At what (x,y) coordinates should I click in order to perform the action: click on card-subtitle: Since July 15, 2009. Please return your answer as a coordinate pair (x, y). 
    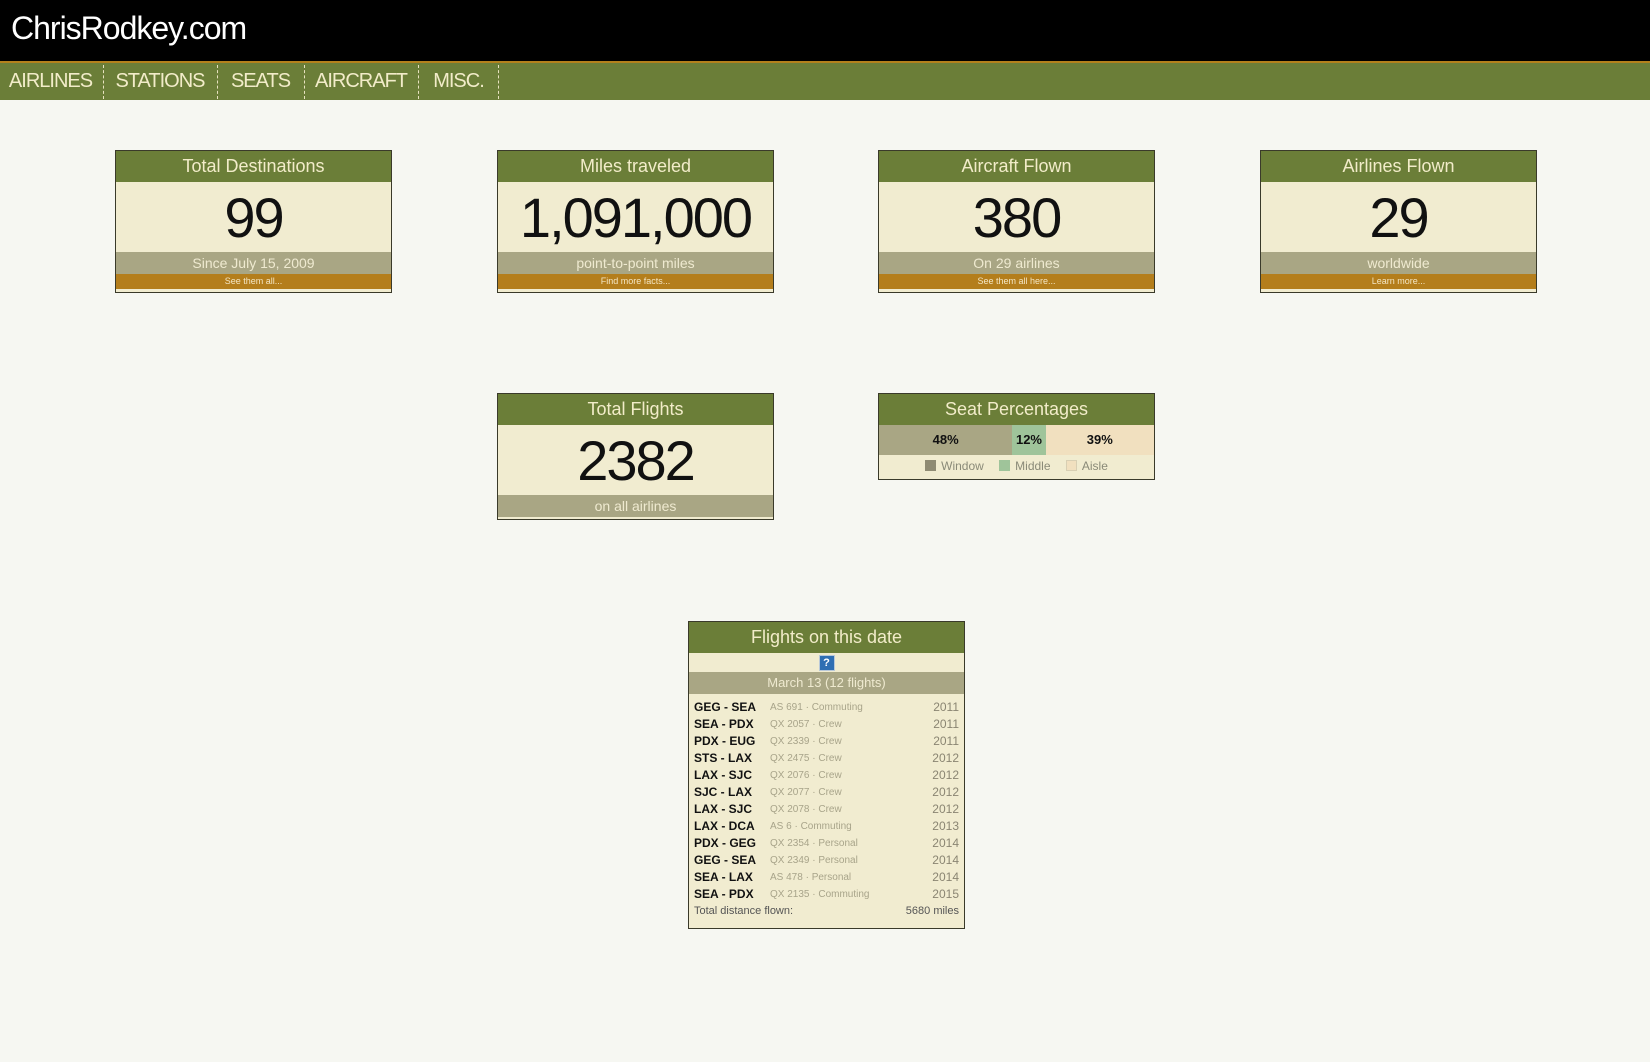
    Looking at the image, I should click on (253, 263).